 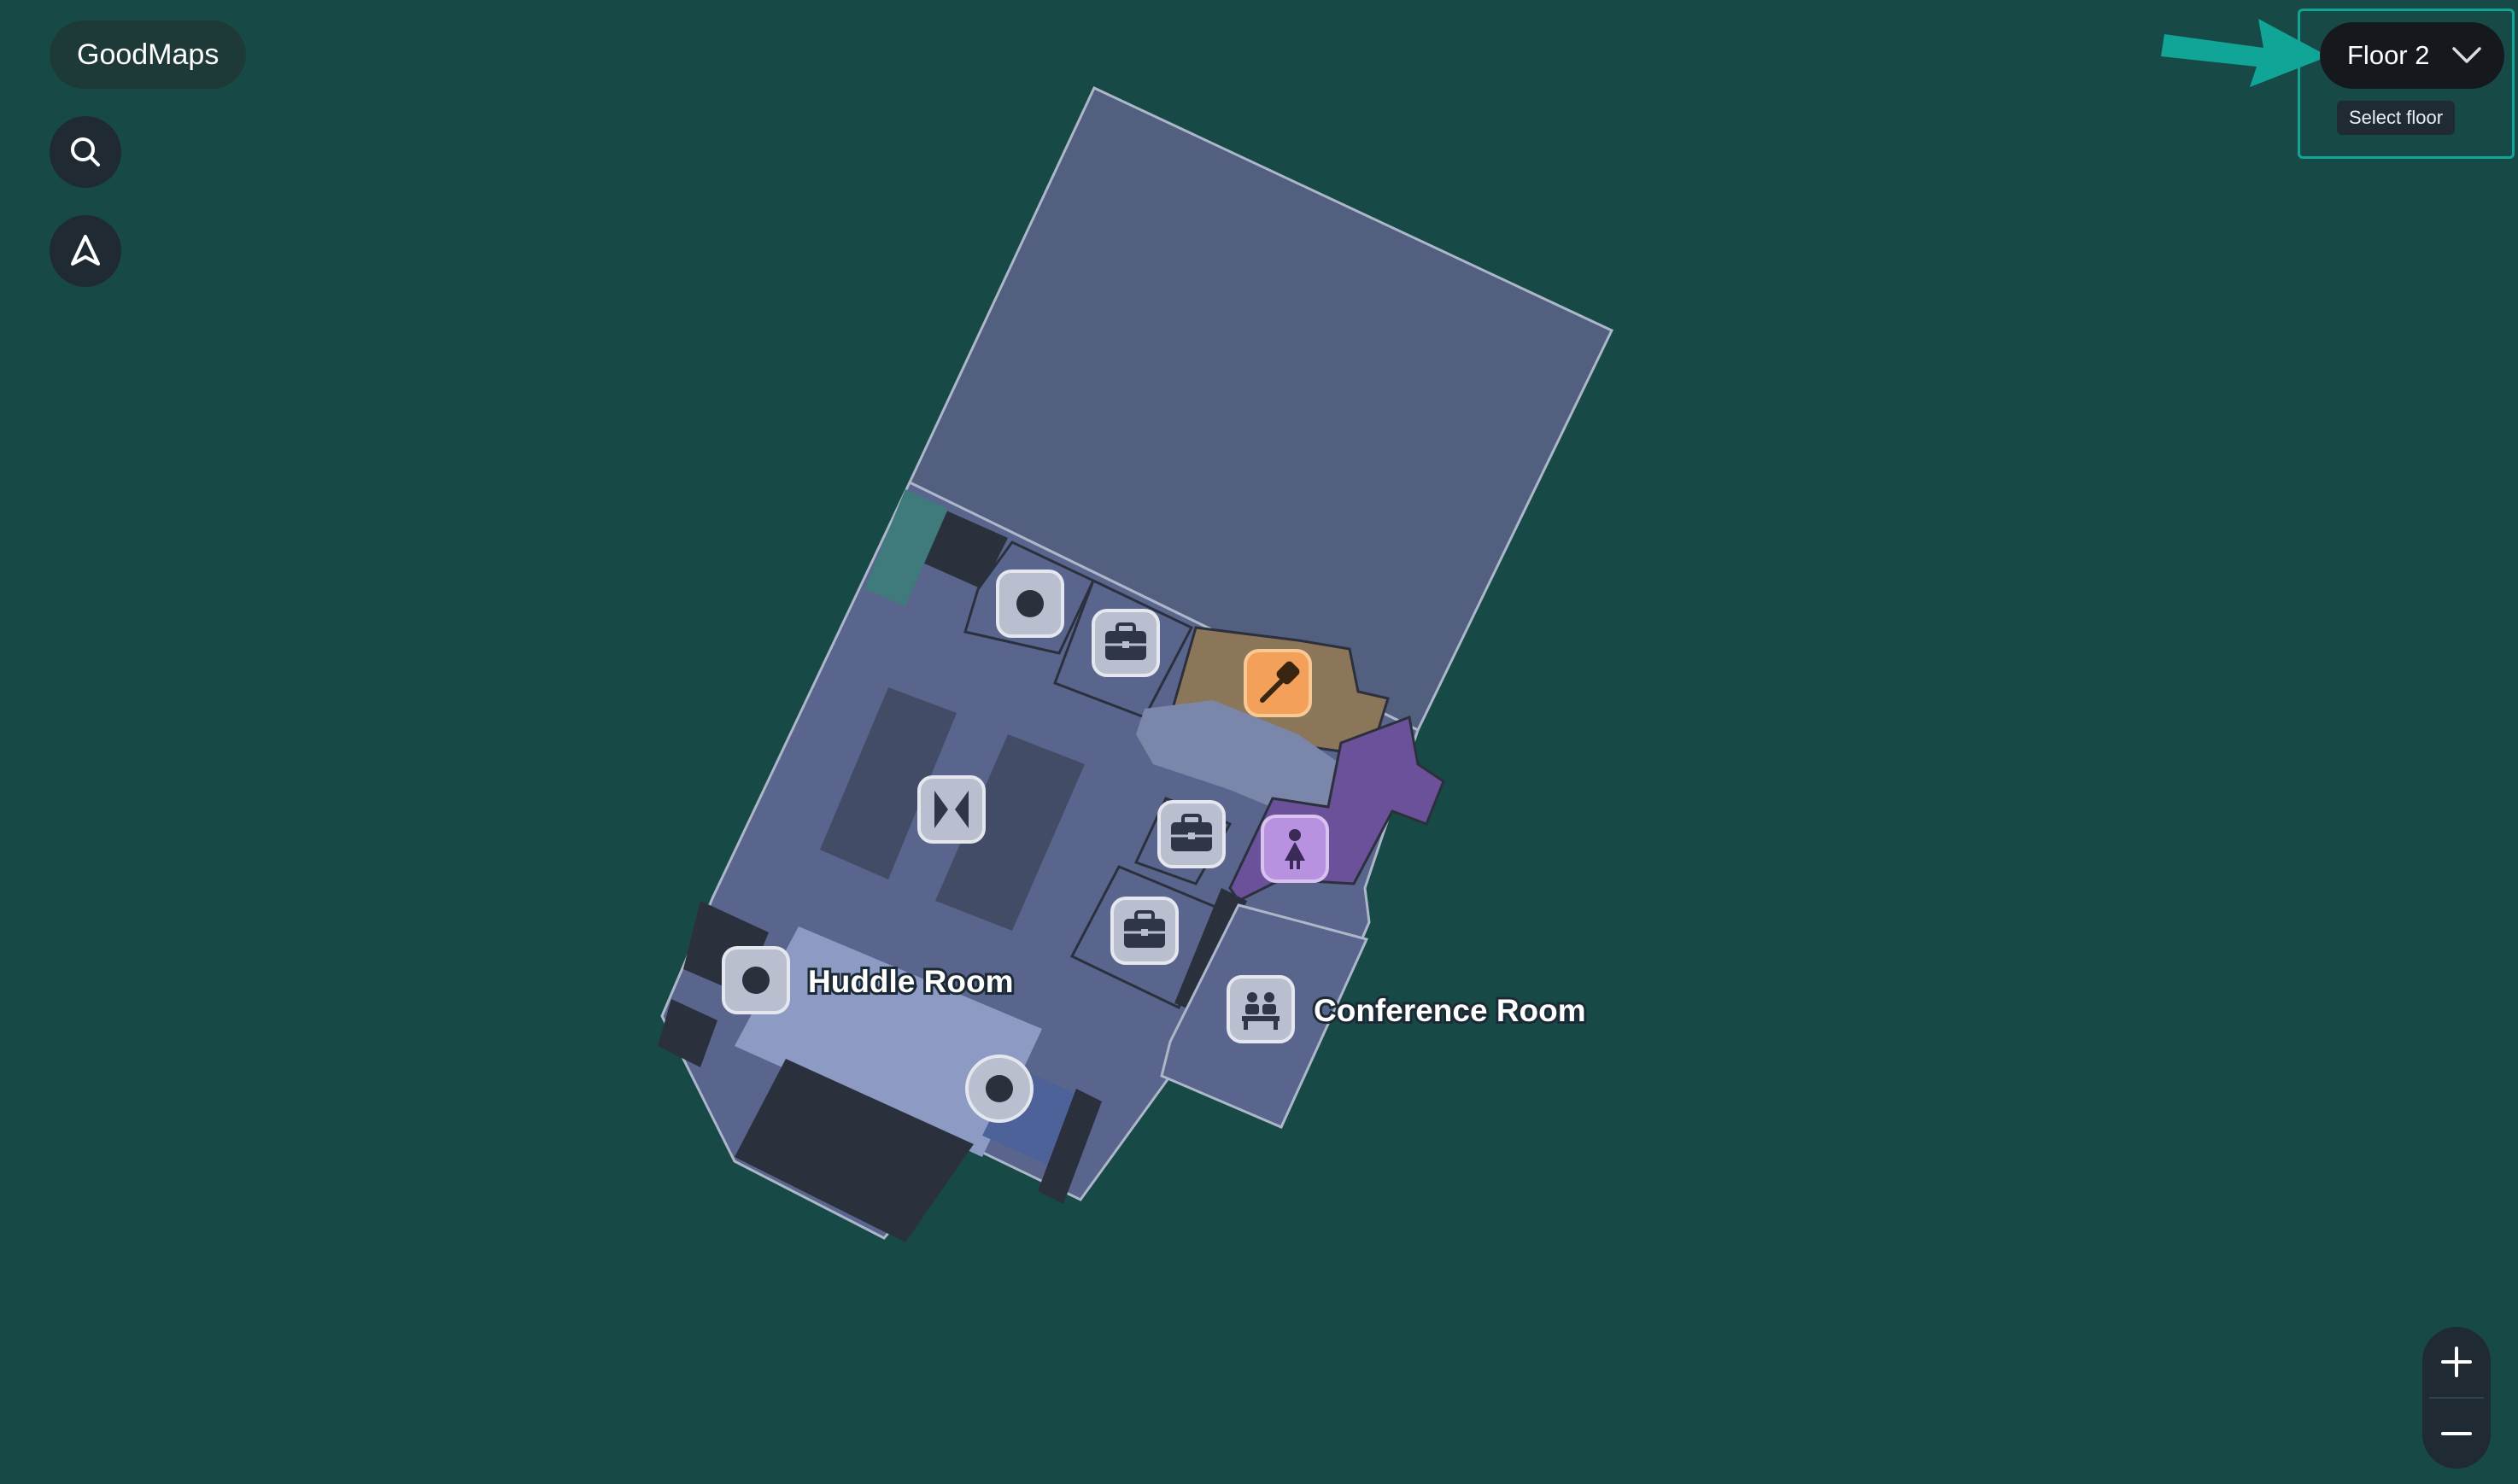 What do you see at coordinates (148, 54) in the screenshot?
I see `brand-logo: GoodMaps` at bounding box center [148, 54].